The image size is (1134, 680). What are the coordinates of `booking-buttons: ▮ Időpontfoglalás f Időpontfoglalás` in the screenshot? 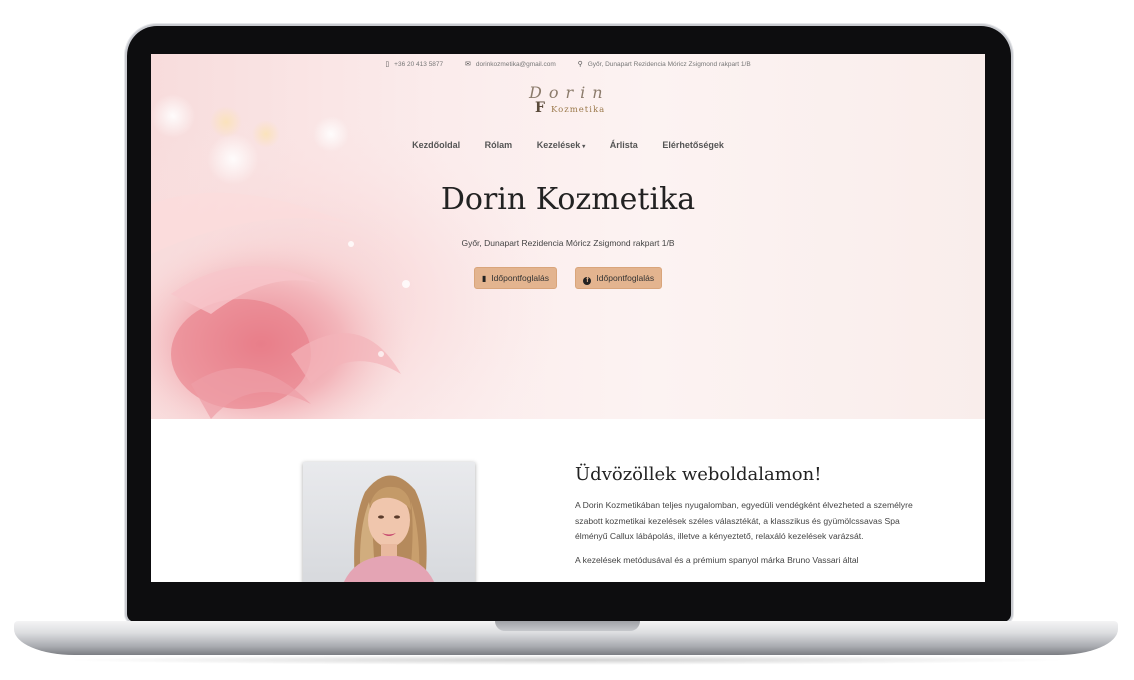 It's located at (568, 278).